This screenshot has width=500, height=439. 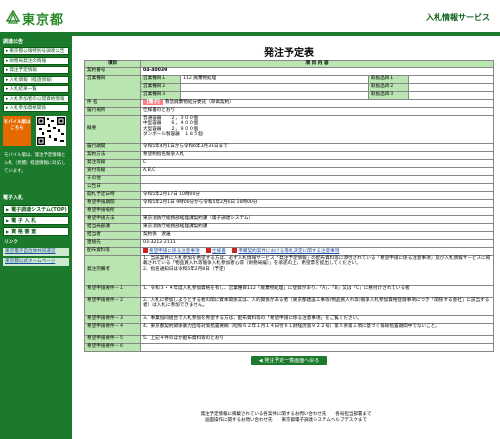 What do you see at coordinates (292, 360) in the screenshot?
I see `back-button-label: 発注予定一覧画面へ戻る` at bounding box center [292, 360].